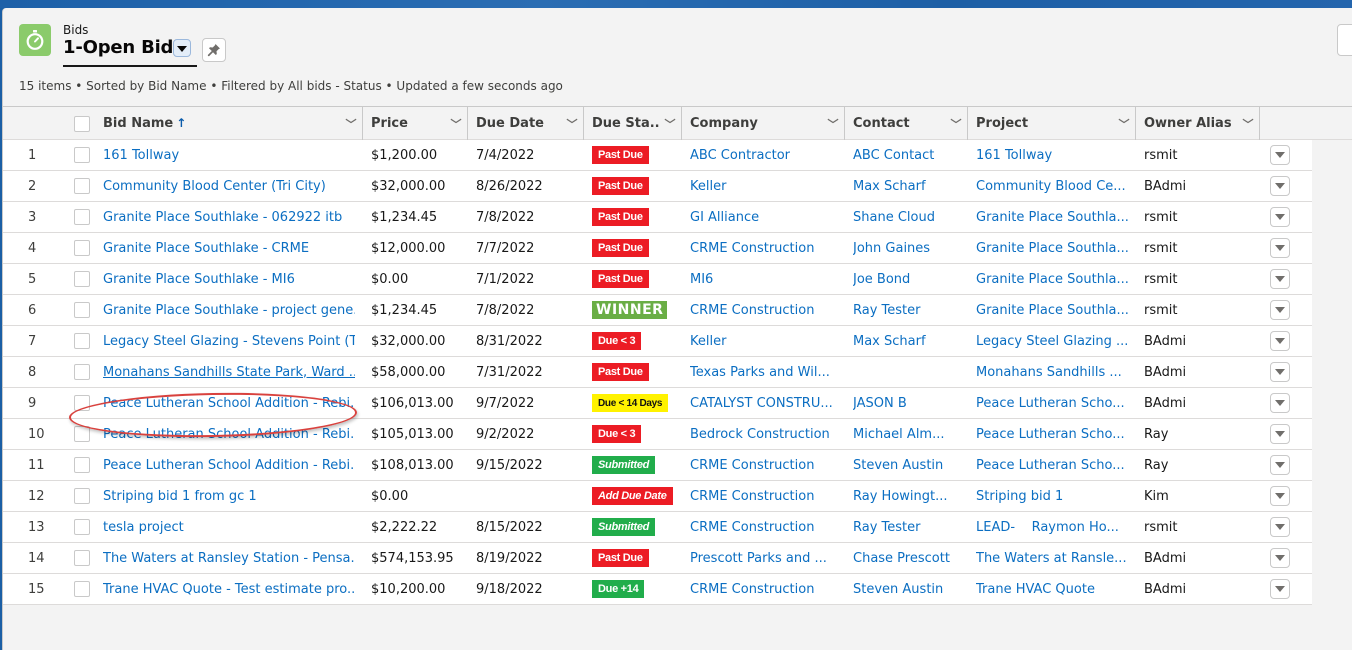 The height and width of the screenshot is (650, 1352). I want to click on company-link: Bedrock Construction, so click(760, 434).